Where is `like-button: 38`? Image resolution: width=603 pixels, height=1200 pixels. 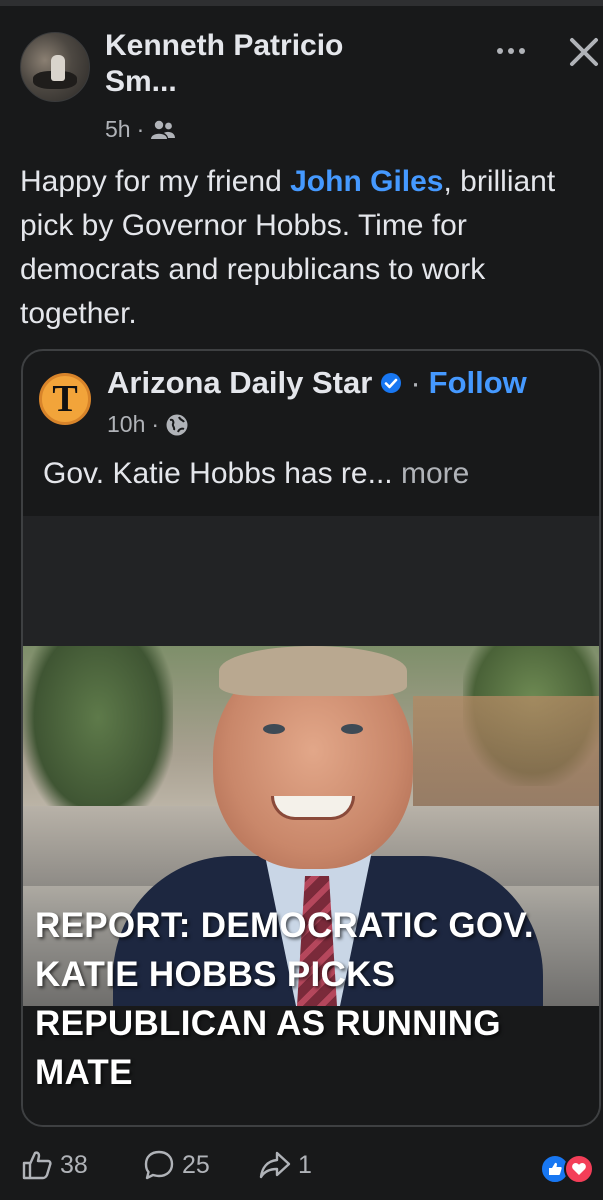 like-button: 38 is located at coordinates (54, 1165).